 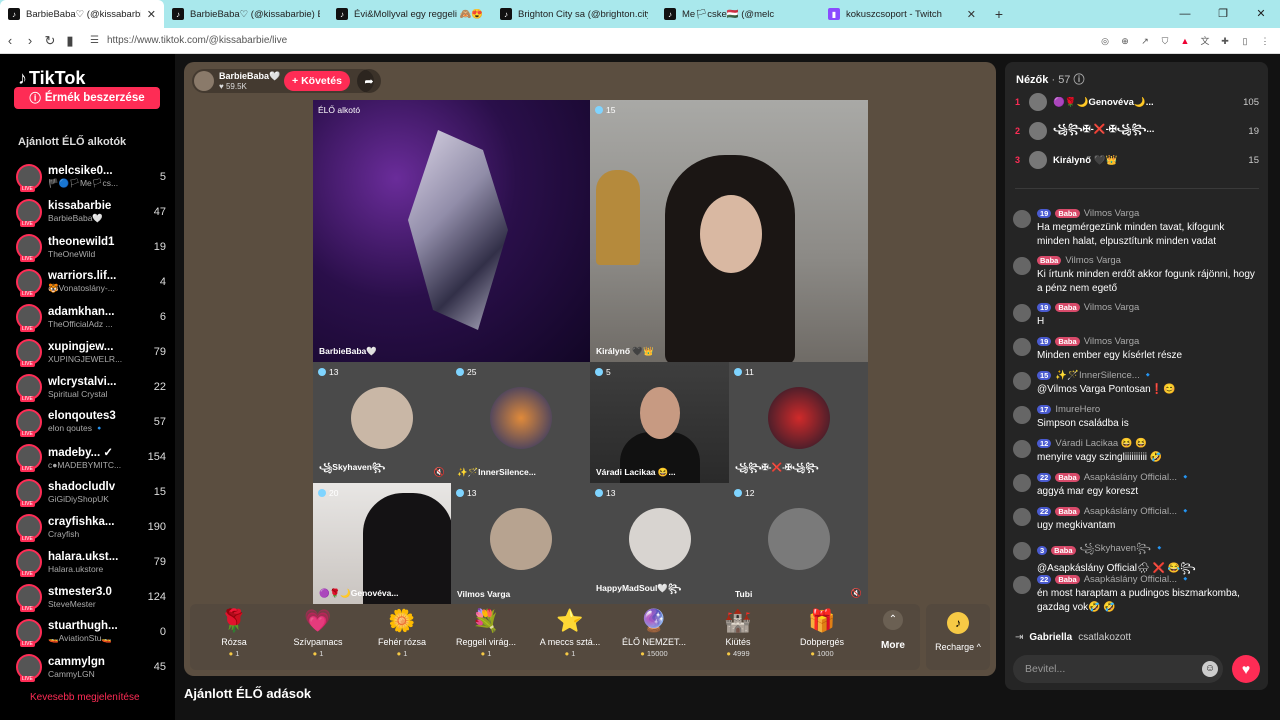 What do you see at coordinates (402, 638) in the screenshot?
I see `gift-item: 🌼Fehér rózsa1` at bounding box center [402, 638].